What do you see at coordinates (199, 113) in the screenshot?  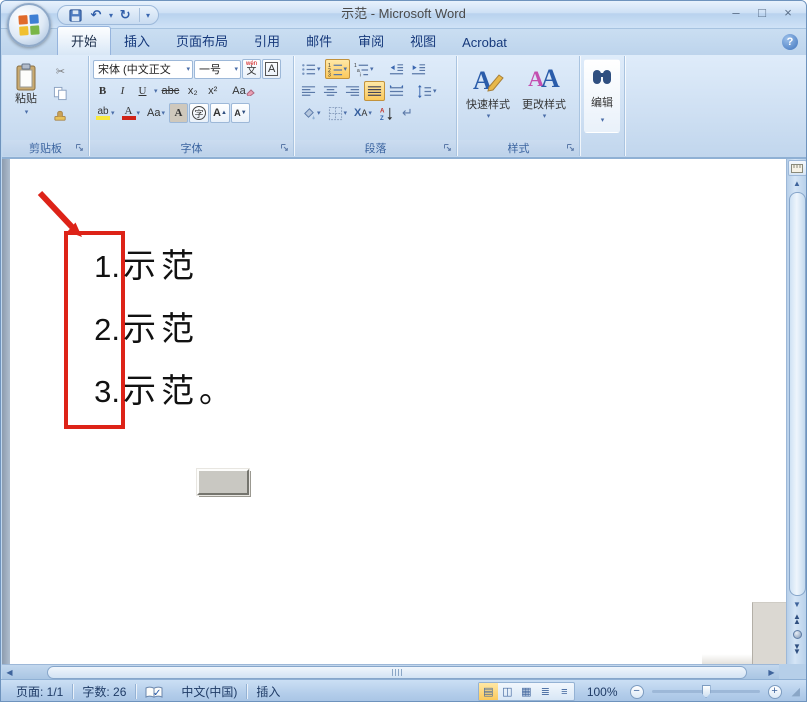 I see `enclose-characters-button: 字` at bounding box center [199, 113].